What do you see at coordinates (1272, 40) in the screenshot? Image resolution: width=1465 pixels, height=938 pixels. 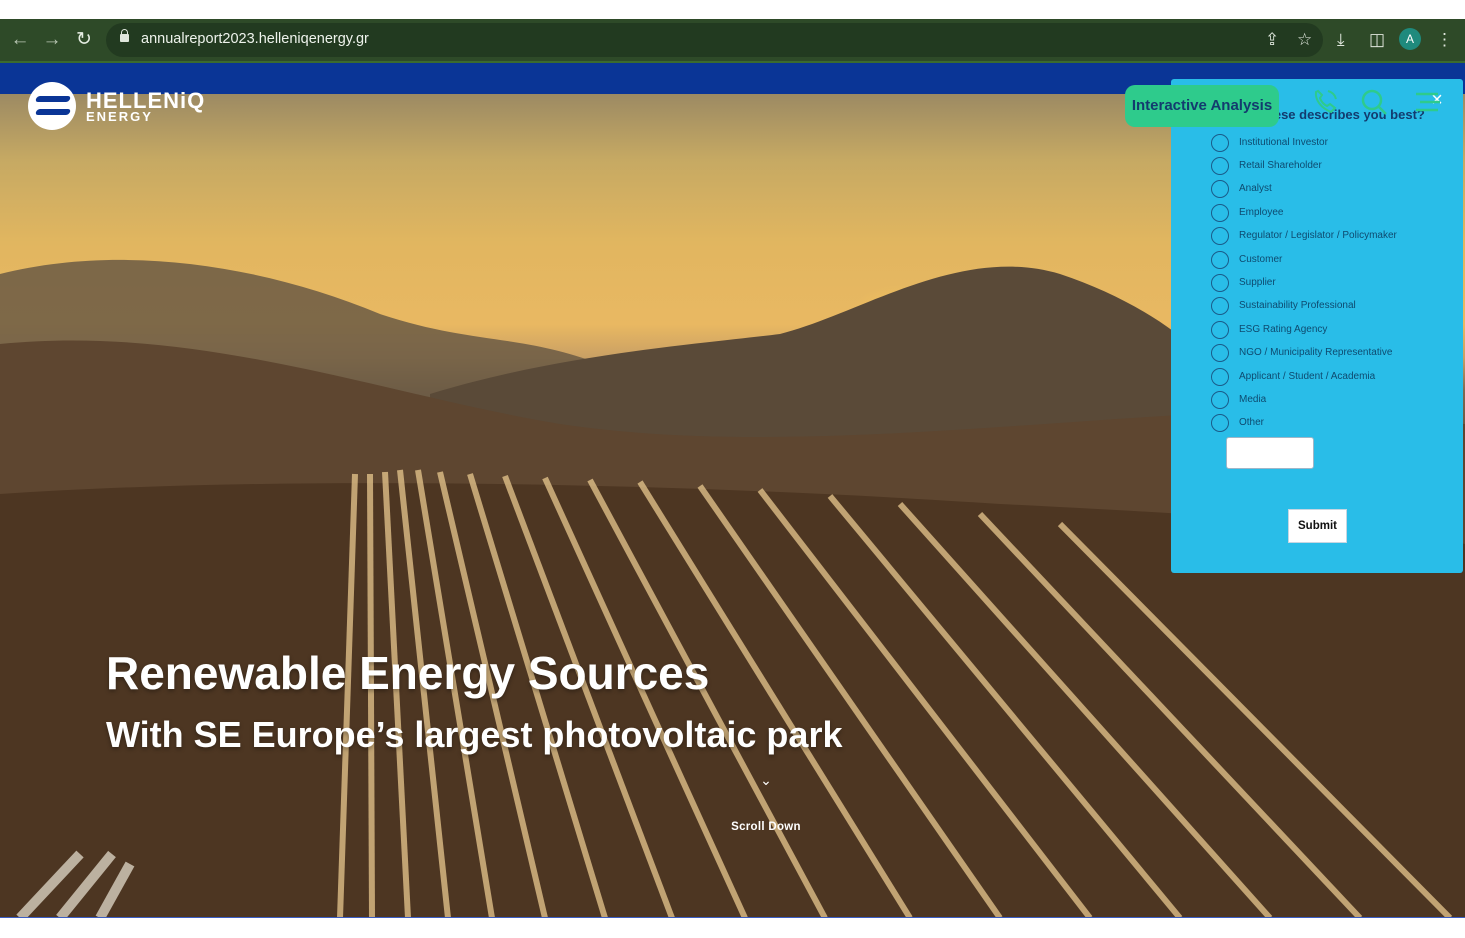 I see `share-icon: ⇪` at bounding box center [1272, 40].